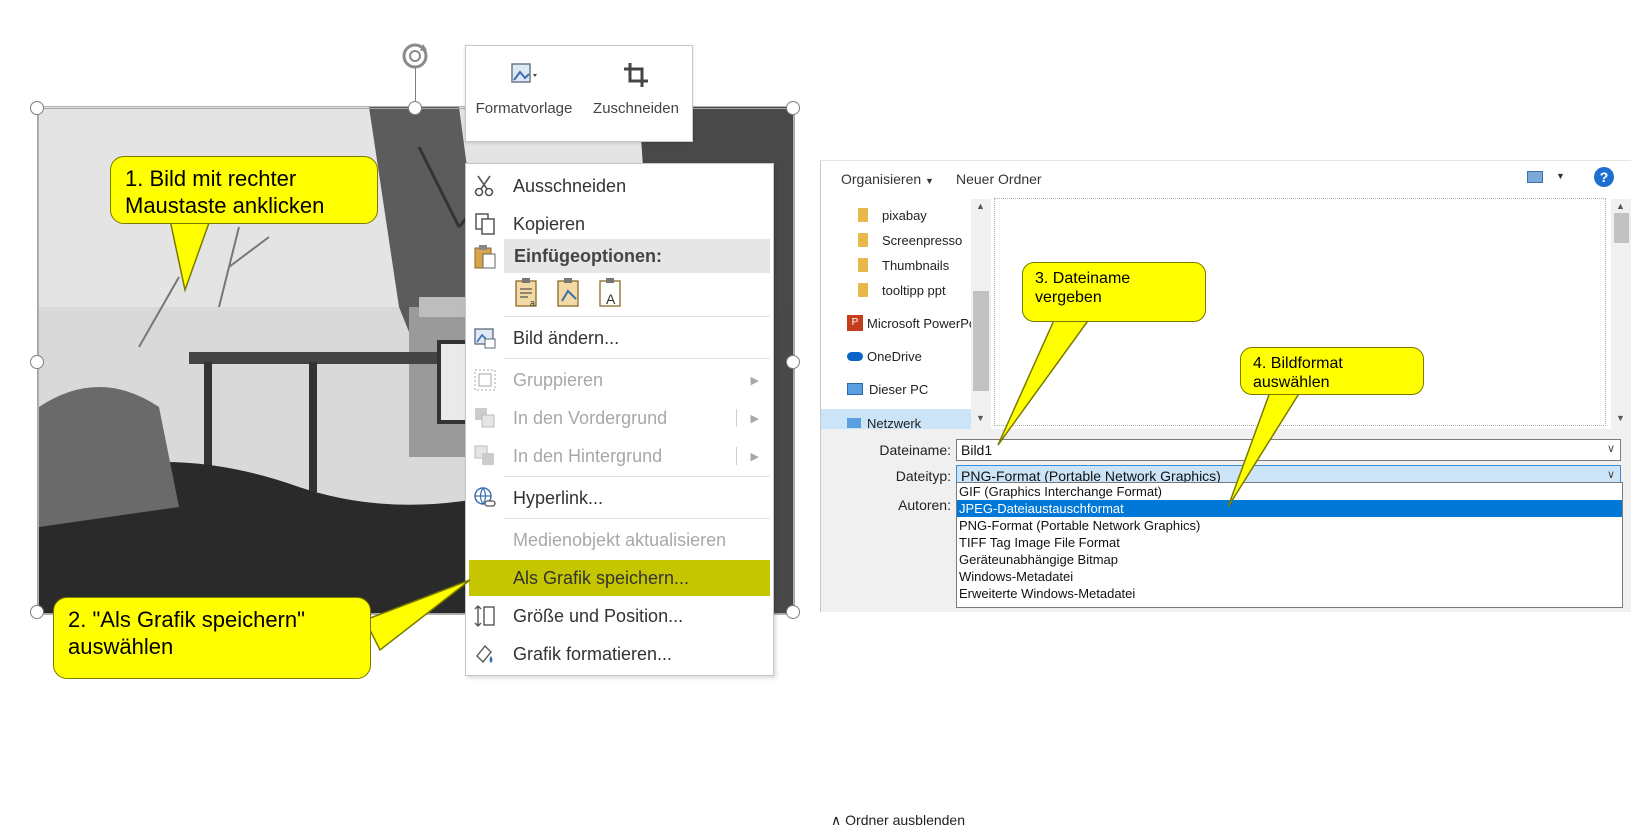 This screenshot has width=1631, height=829. I want to click on menu-item-send-backward: In den Hintergrund ▶, so click(619, 456).